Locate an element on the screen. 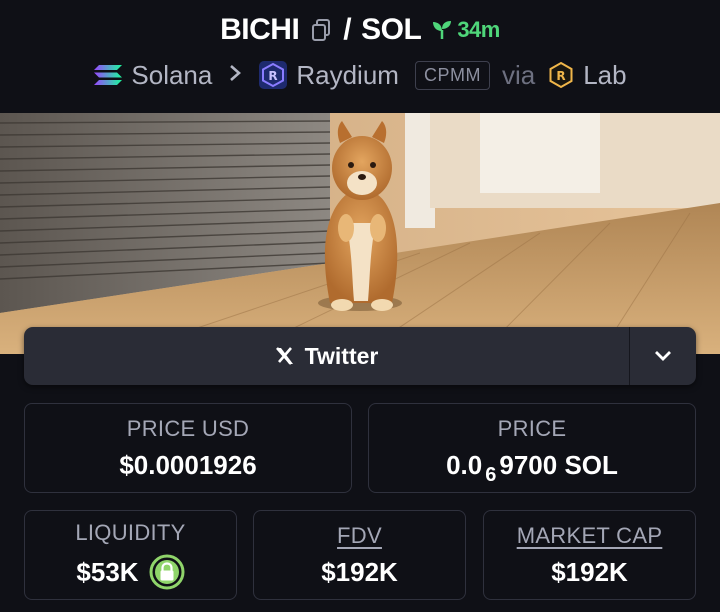  chevron-right-icon is located at coordinates (235, 75).